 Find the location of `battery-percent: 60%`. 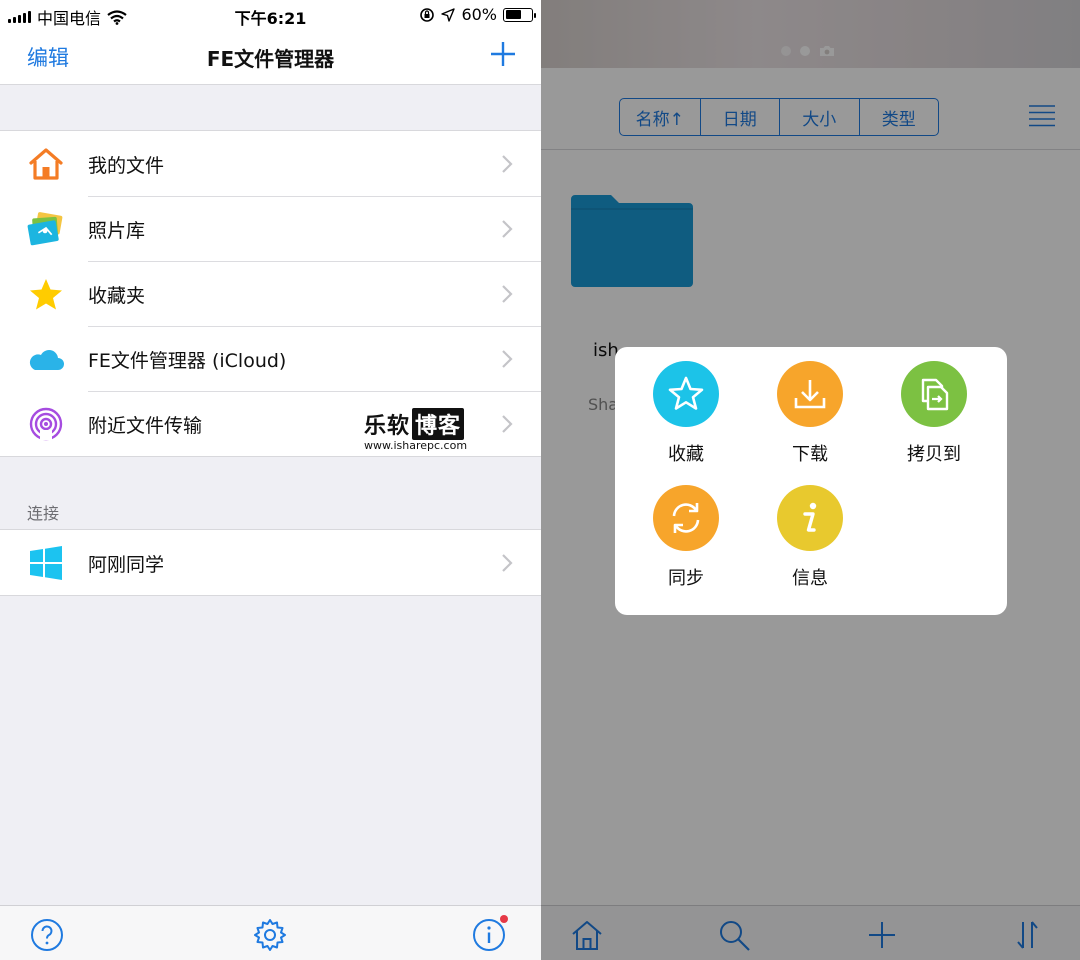

battery-percent: 60% is located at coordinates (479, 14).